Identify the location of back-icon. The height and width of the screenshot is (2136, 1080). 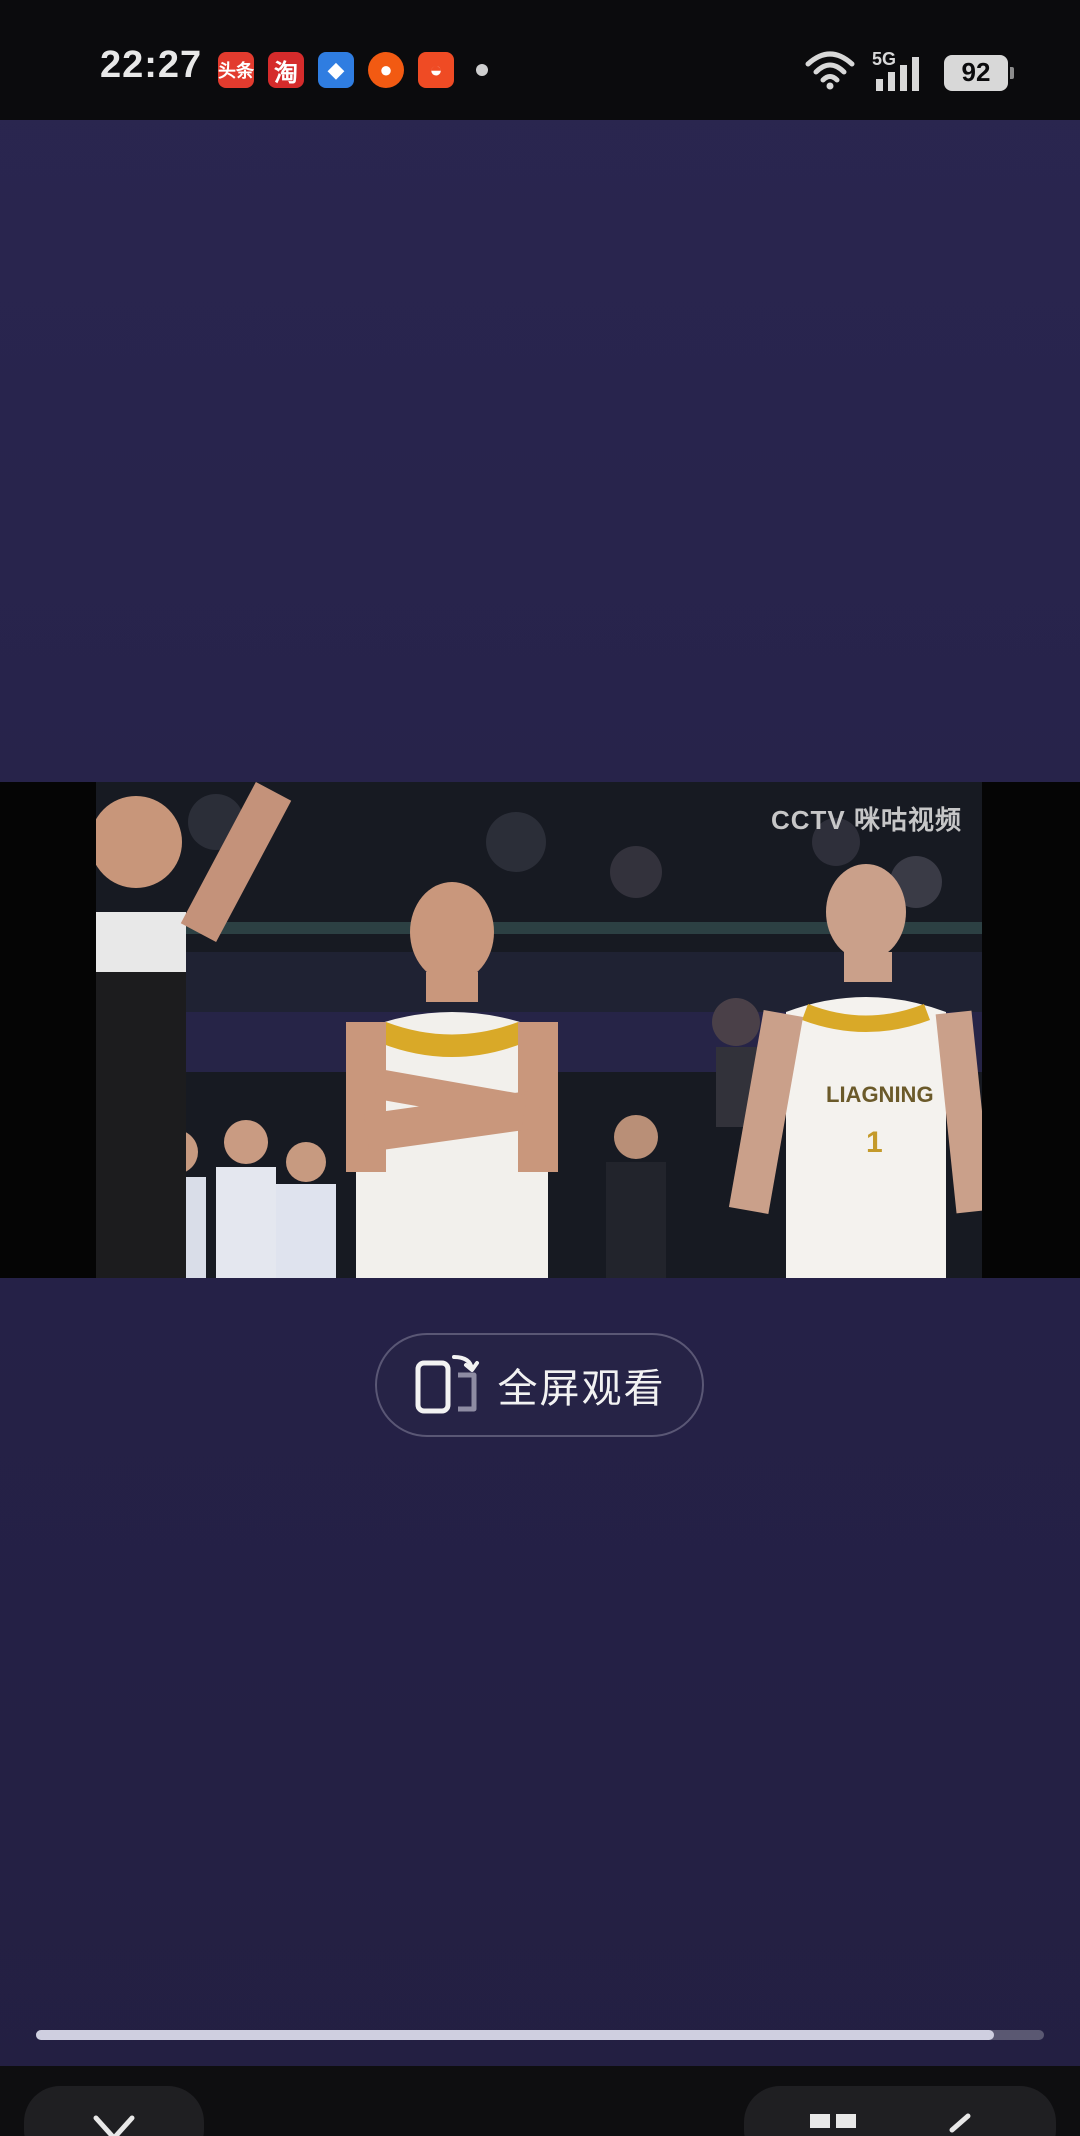
(960, 2123).